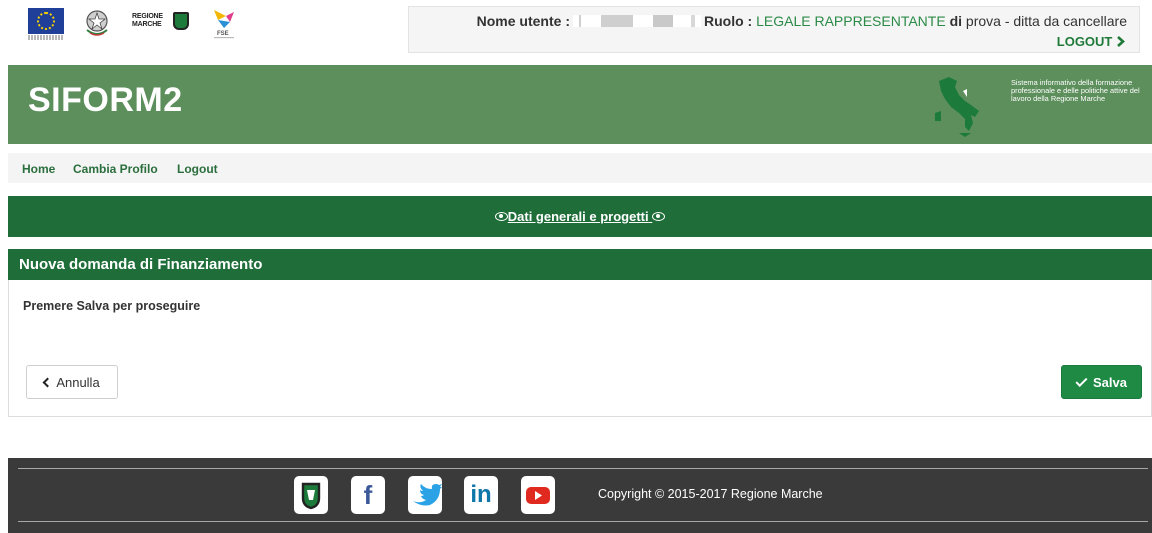 This screenshot has height=533, width=1152. I want to click on annulla-button: Annulla, so click(72, 382).